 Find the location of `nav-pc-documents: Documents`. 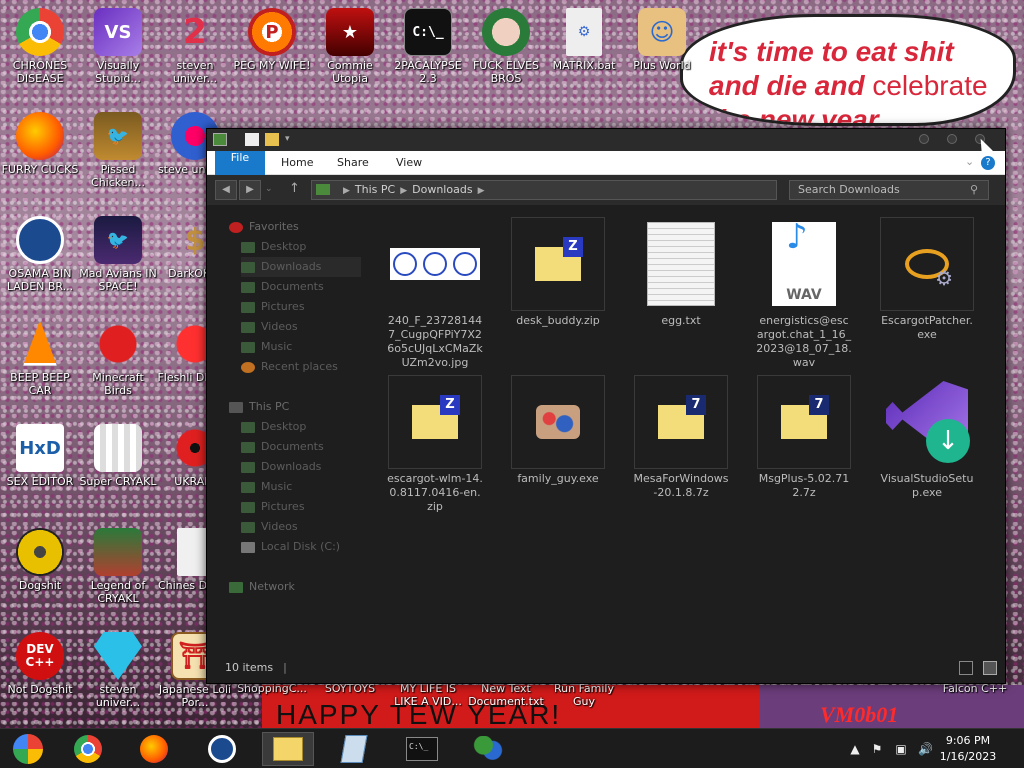

nav-pc-documents: Documents is located at coordinates (282, 447).